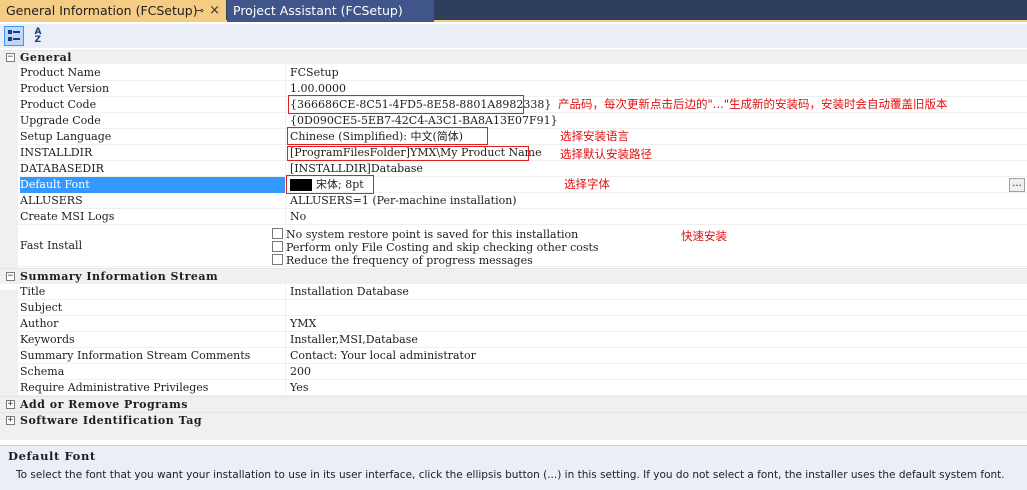  Describe the element at coordinates (153, 201) in the screenshot. I see `property-name: ALLUSERS` at that location.